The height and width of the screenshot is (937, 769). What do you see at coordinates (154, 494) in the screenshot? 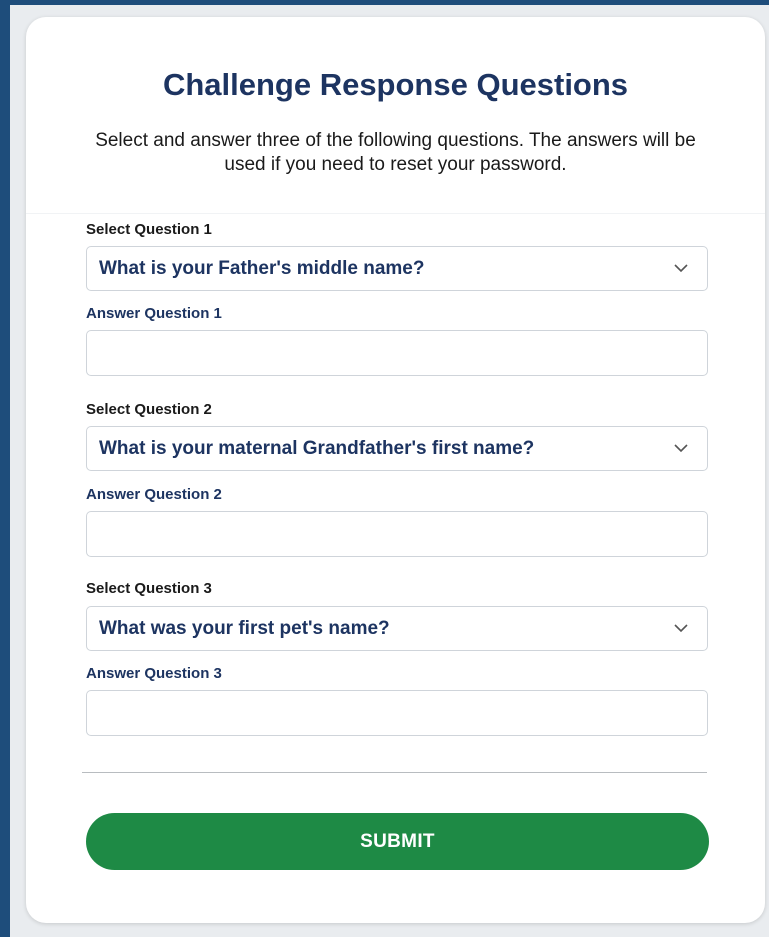
I see `answer-question-2-label: Answer Question 2` at bounding box center [154, 494].